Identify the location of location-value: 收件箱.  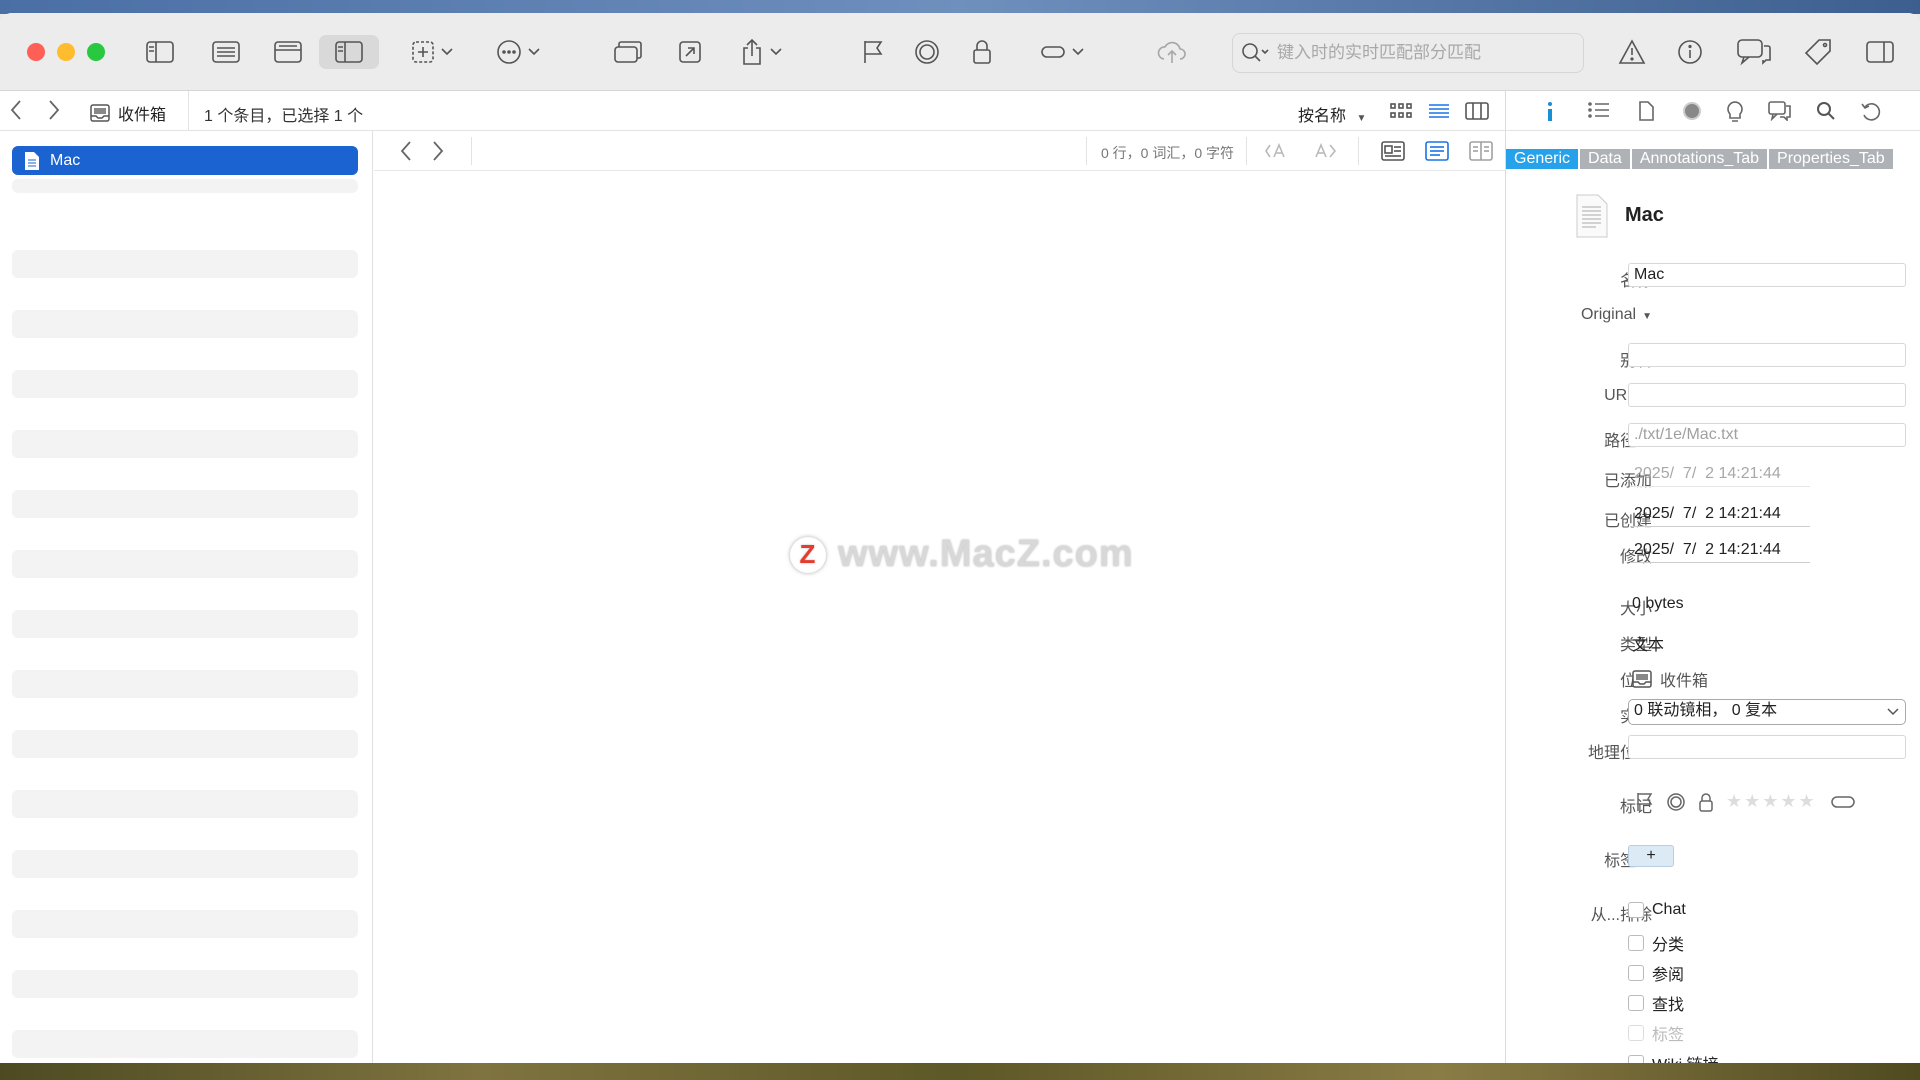
(1670, 679).